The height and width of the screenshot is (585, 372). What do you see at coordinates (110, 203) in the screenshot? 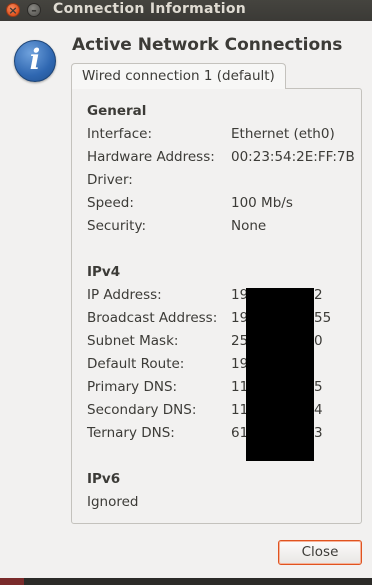
I see `speed-label: Speed:` at bounding box center [110, 203].